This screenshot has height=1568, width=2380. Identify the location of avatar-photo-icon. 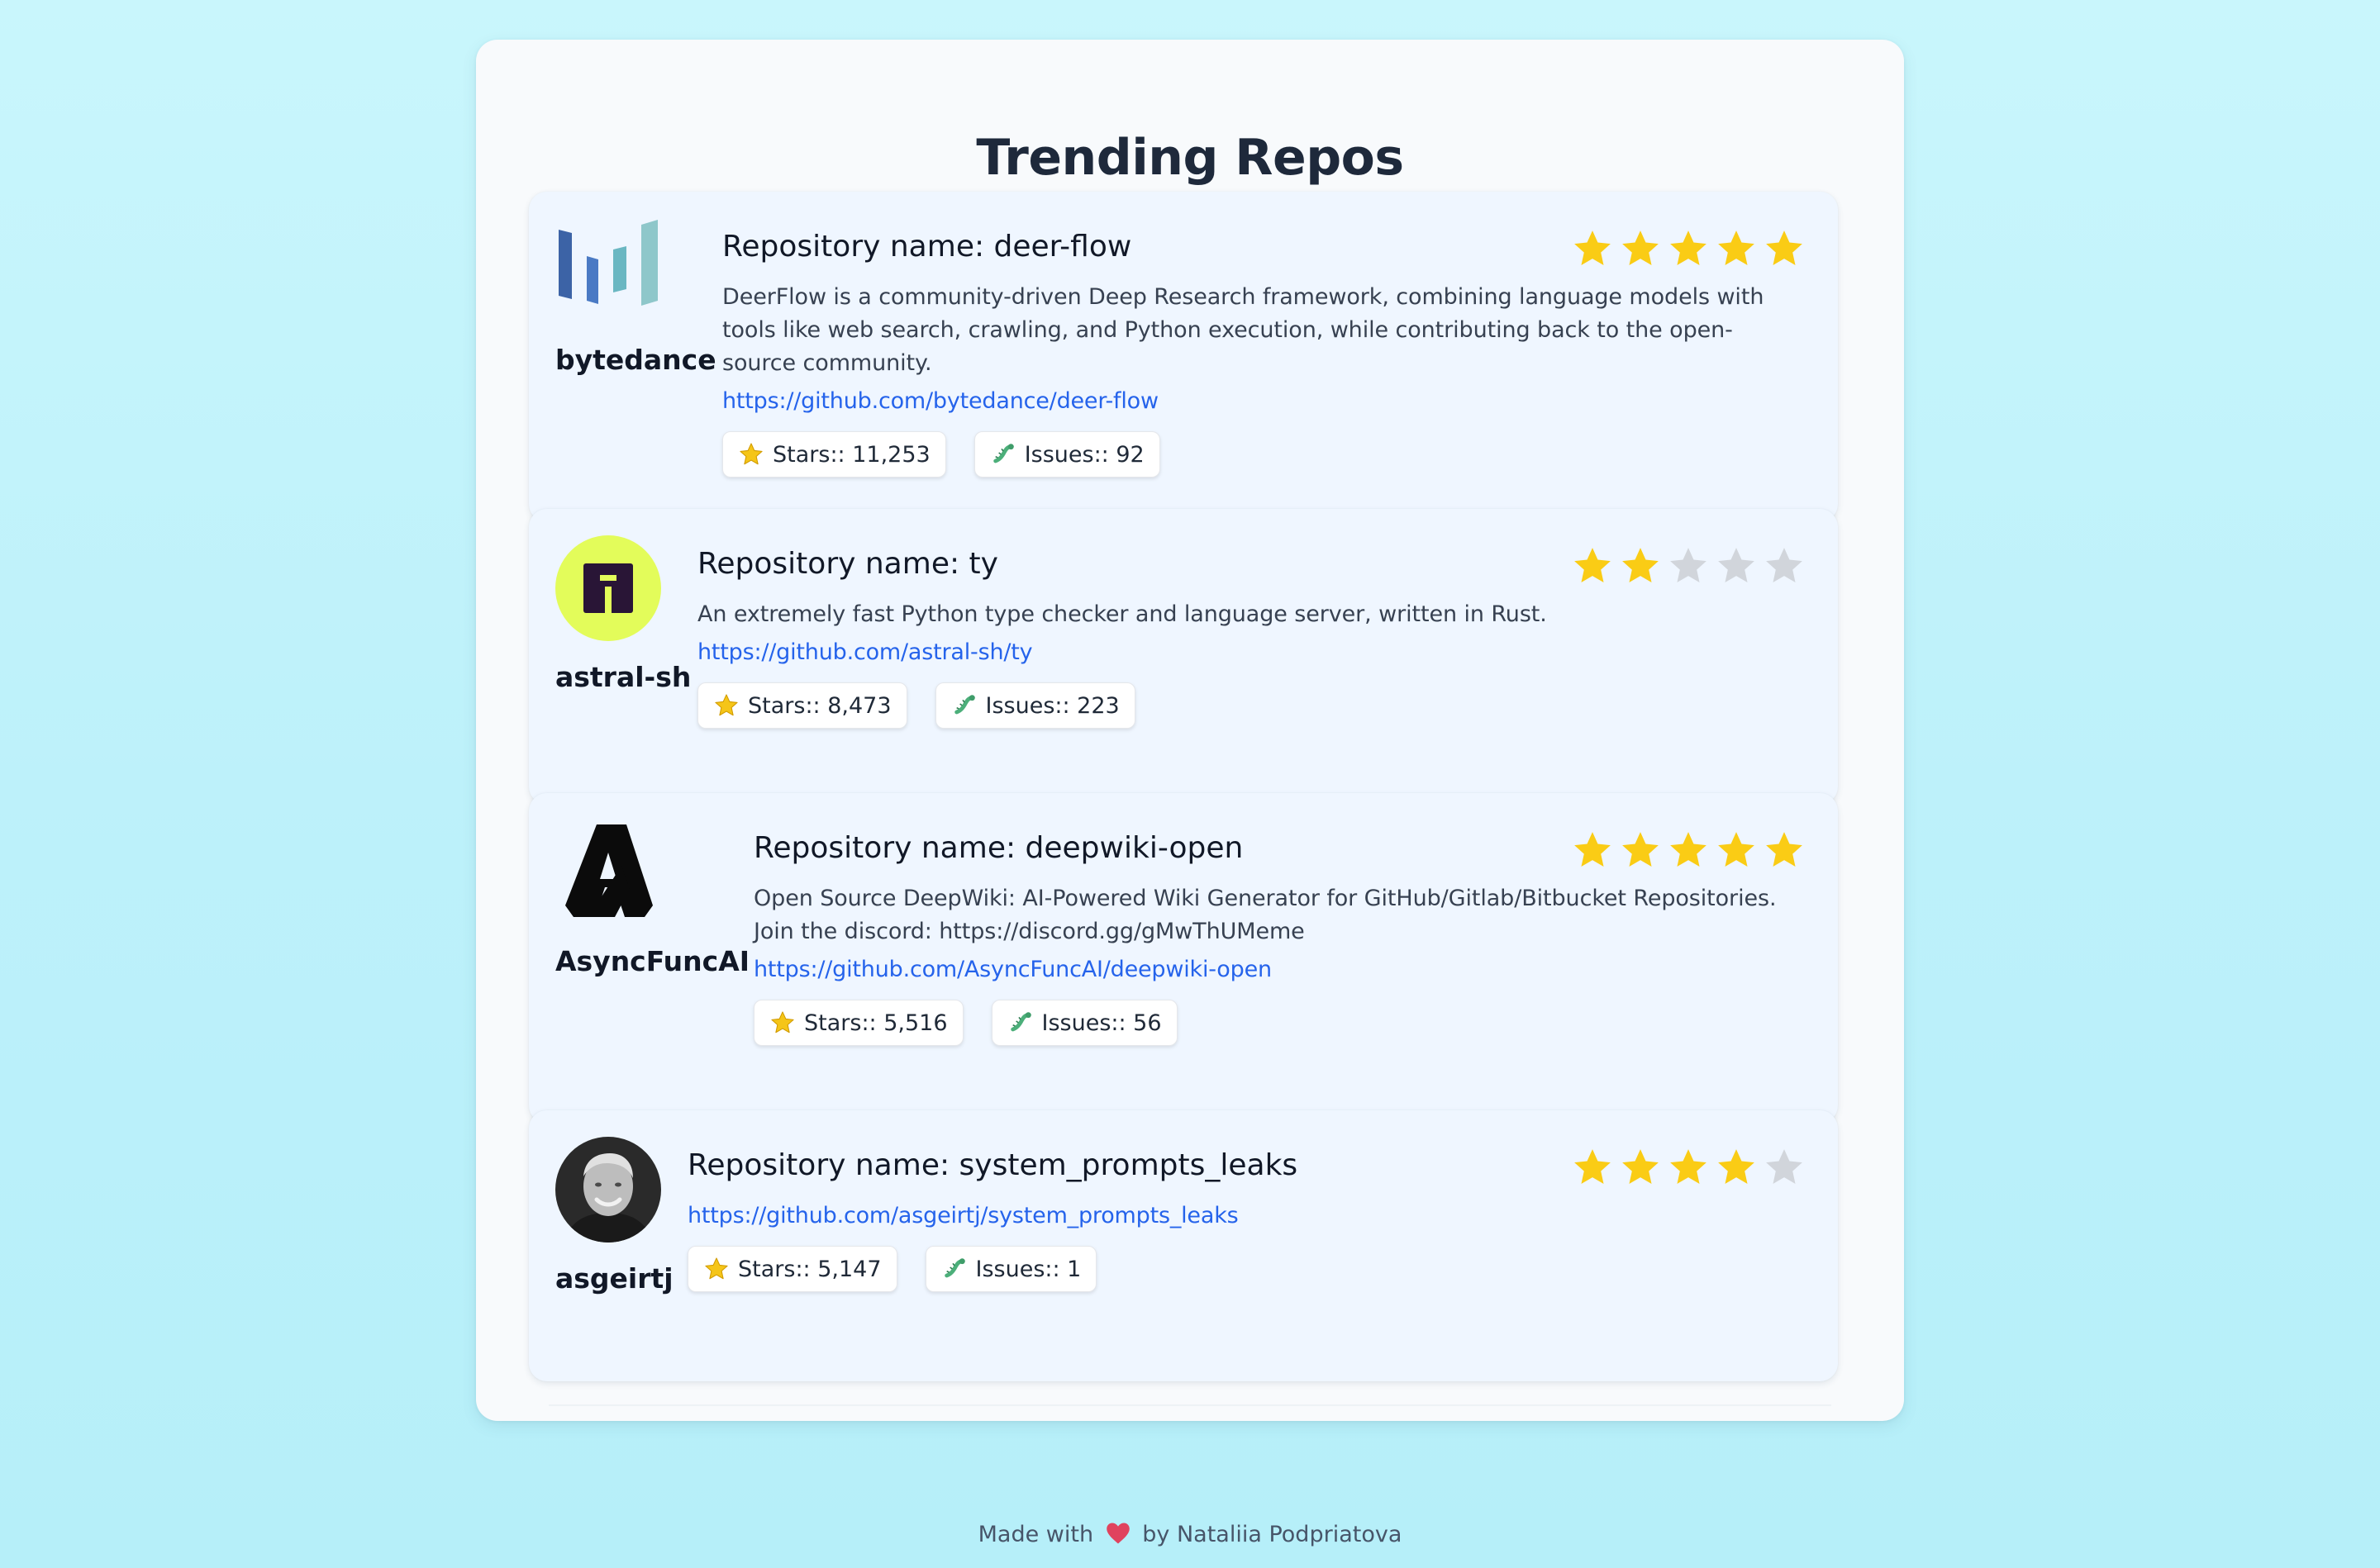
(608, 1190).